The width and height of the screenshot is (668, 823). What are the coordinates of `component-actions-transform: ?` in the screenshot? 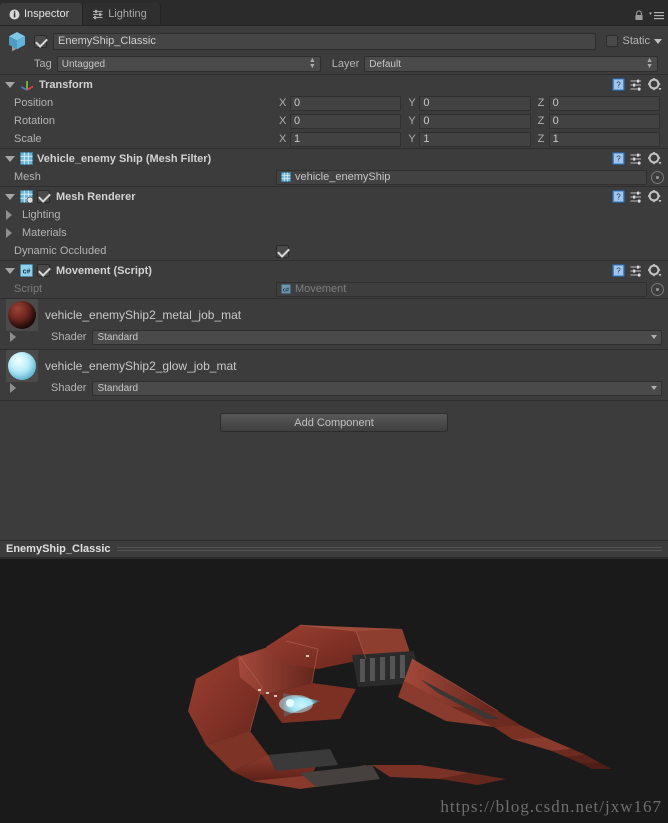 It's located at (638, 84).